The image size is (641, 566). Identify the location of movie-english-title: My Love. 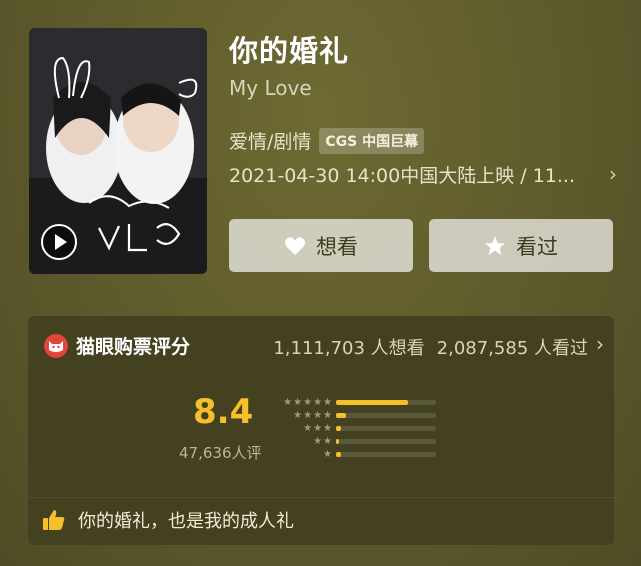
(270, 88).